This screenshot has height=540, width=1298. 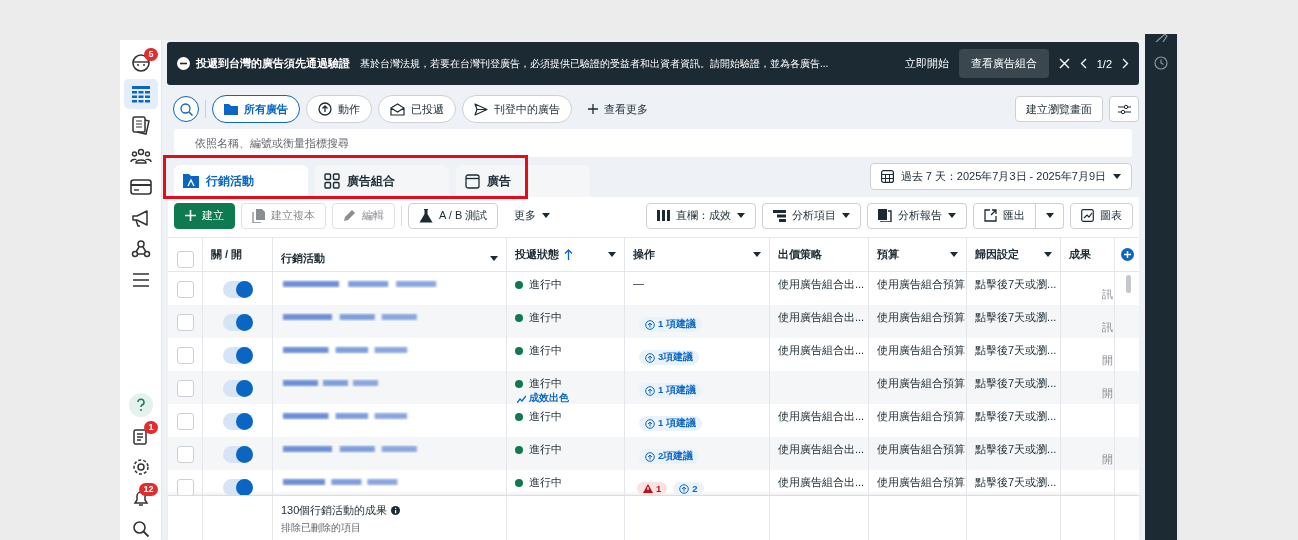 What do you see at coordinates (918, 255) in the screenshot?
I see `column-header: 預算` at bounding box center [918, 255].